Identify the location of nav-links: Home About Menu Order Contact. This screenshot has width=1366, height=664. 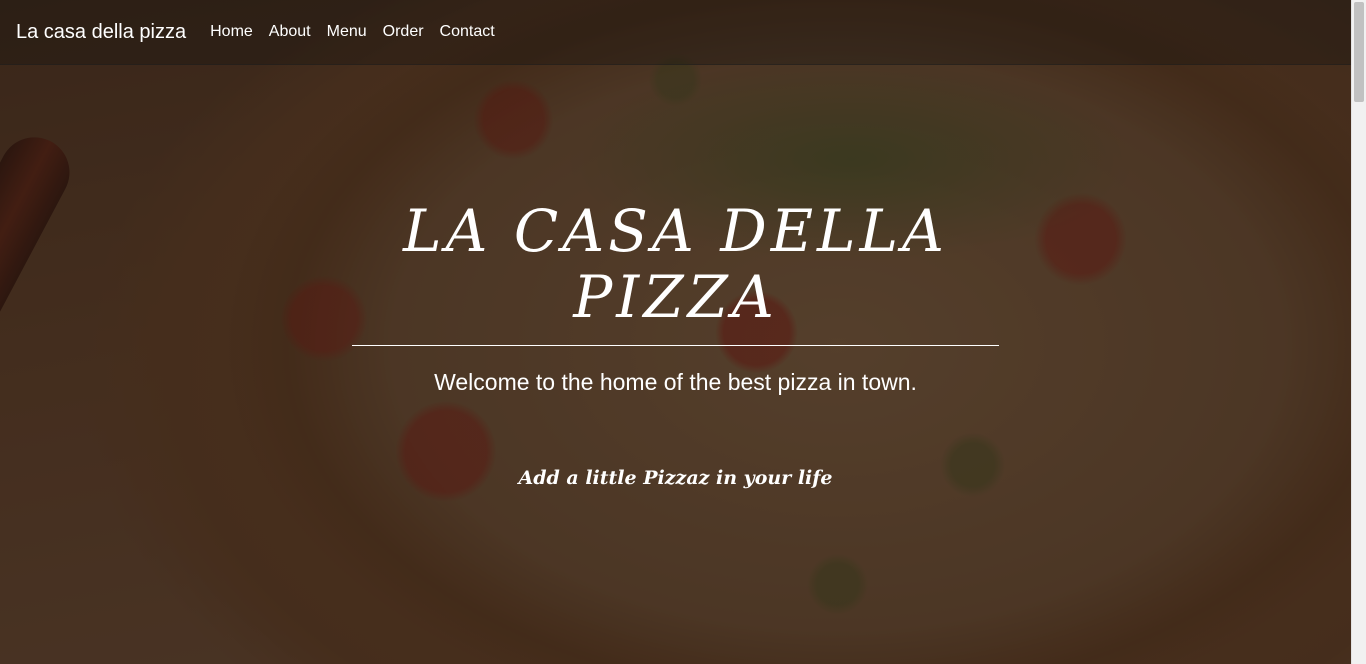
(360, 32).